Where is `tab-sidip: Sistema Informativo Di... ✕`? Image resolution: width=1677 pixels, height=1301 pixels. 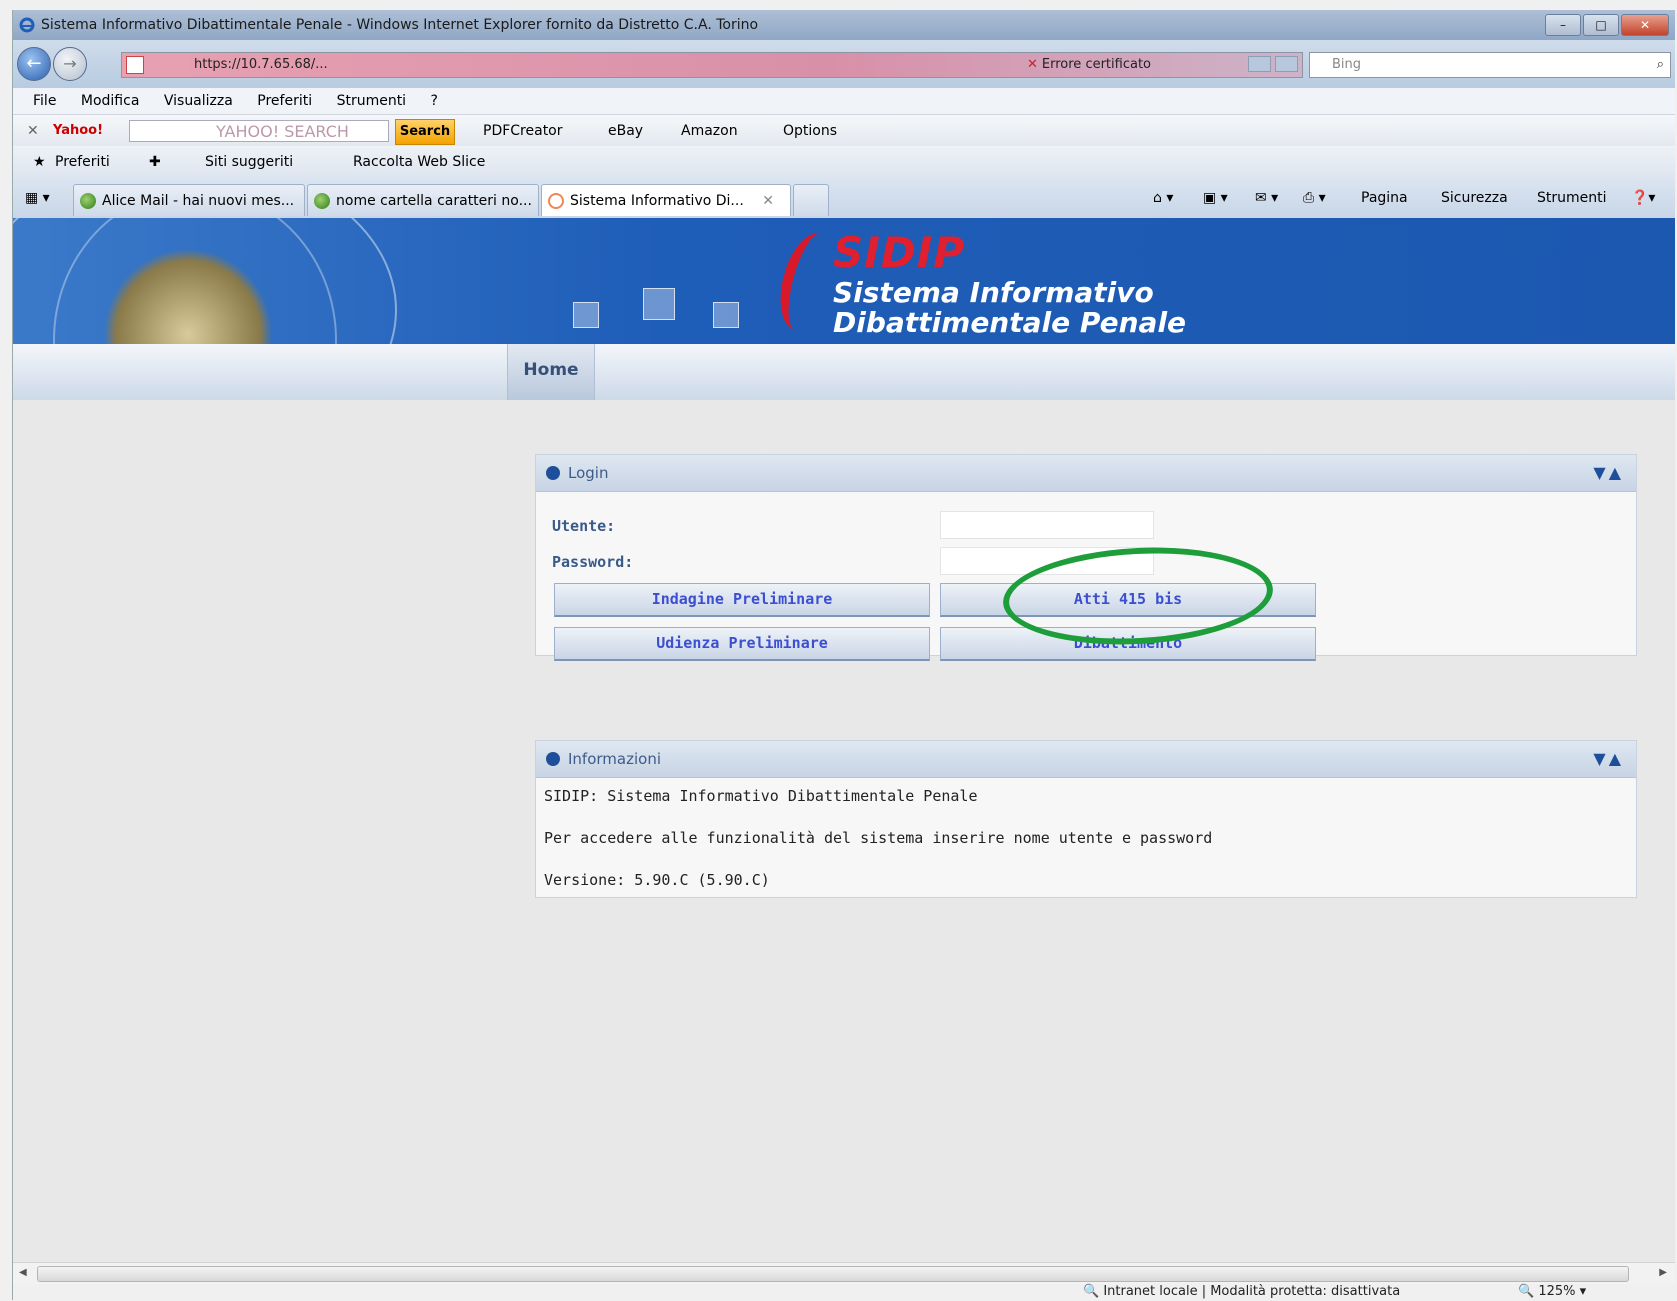 tab-sidip: Sistema Informativo Di... ✕ is located at coordinates (666, 200).